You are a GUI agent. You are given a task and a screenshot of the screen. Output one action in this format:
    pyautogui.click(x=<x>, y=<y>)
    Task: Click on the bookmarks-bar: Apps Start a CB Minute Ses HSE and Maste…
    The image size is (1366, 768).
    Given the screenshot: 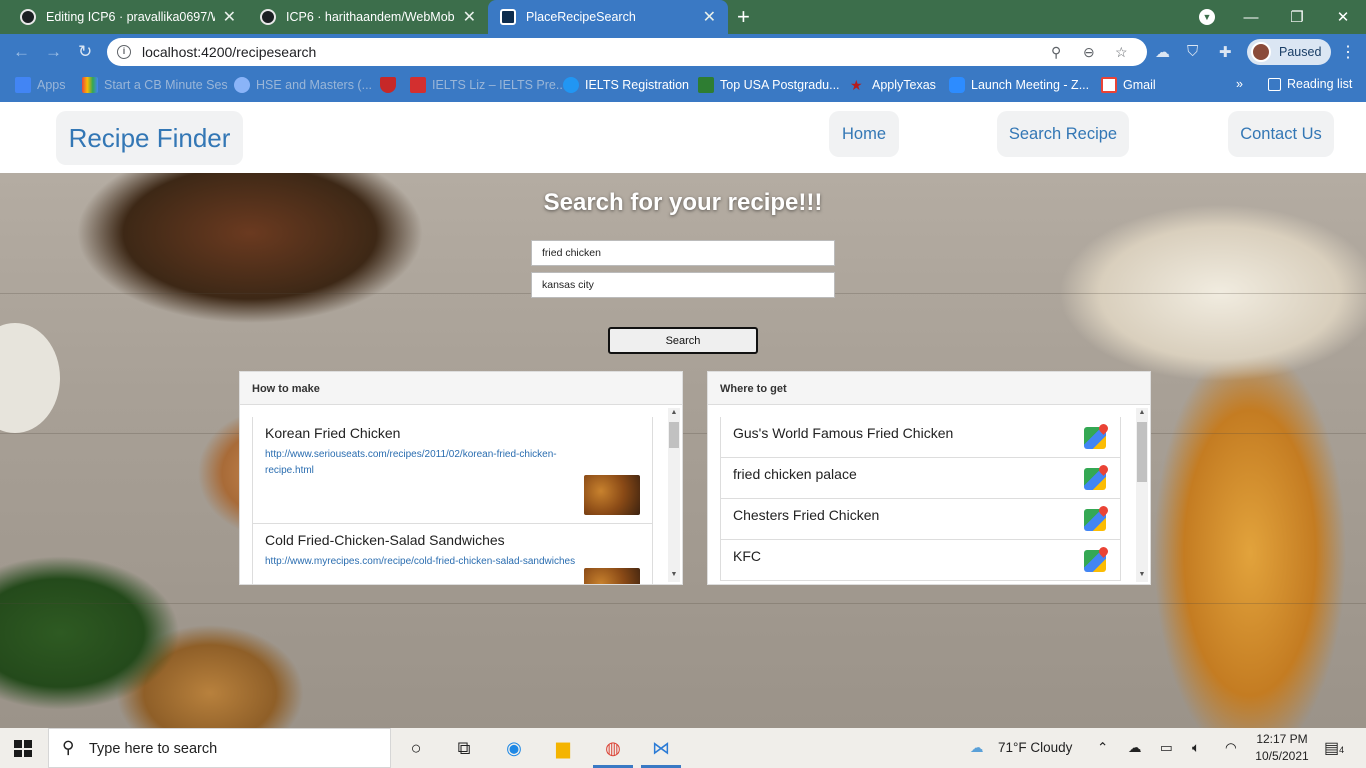 What is the action you would take?
    pyautogui.click(x=683, y=86)
    